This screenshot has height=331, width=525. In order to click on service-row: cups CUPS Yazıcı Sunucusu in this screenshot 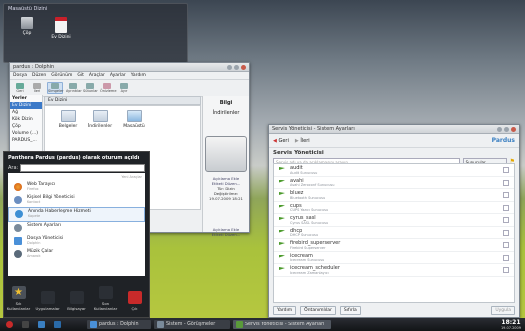, I will do `click(394, 208)`.